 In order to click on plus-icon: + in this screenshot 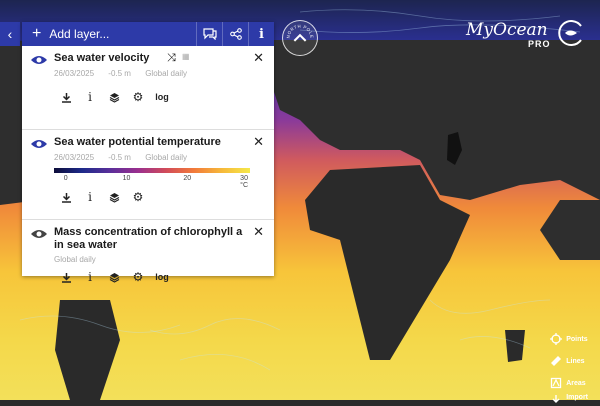, I will do `click(37, 33)`.